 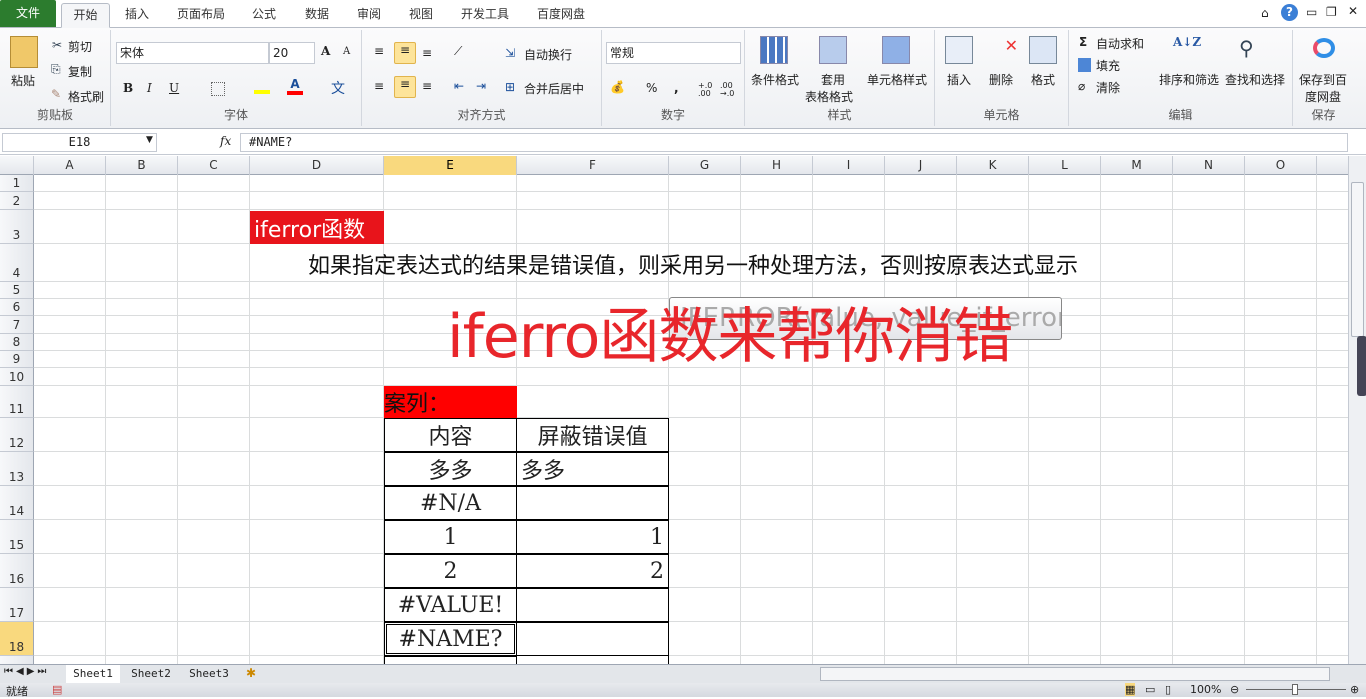 What do you see at coordinates (405, 53) in the screenshot?
I see `align-middle-icon: ≡` at bounding box center [405, 53].